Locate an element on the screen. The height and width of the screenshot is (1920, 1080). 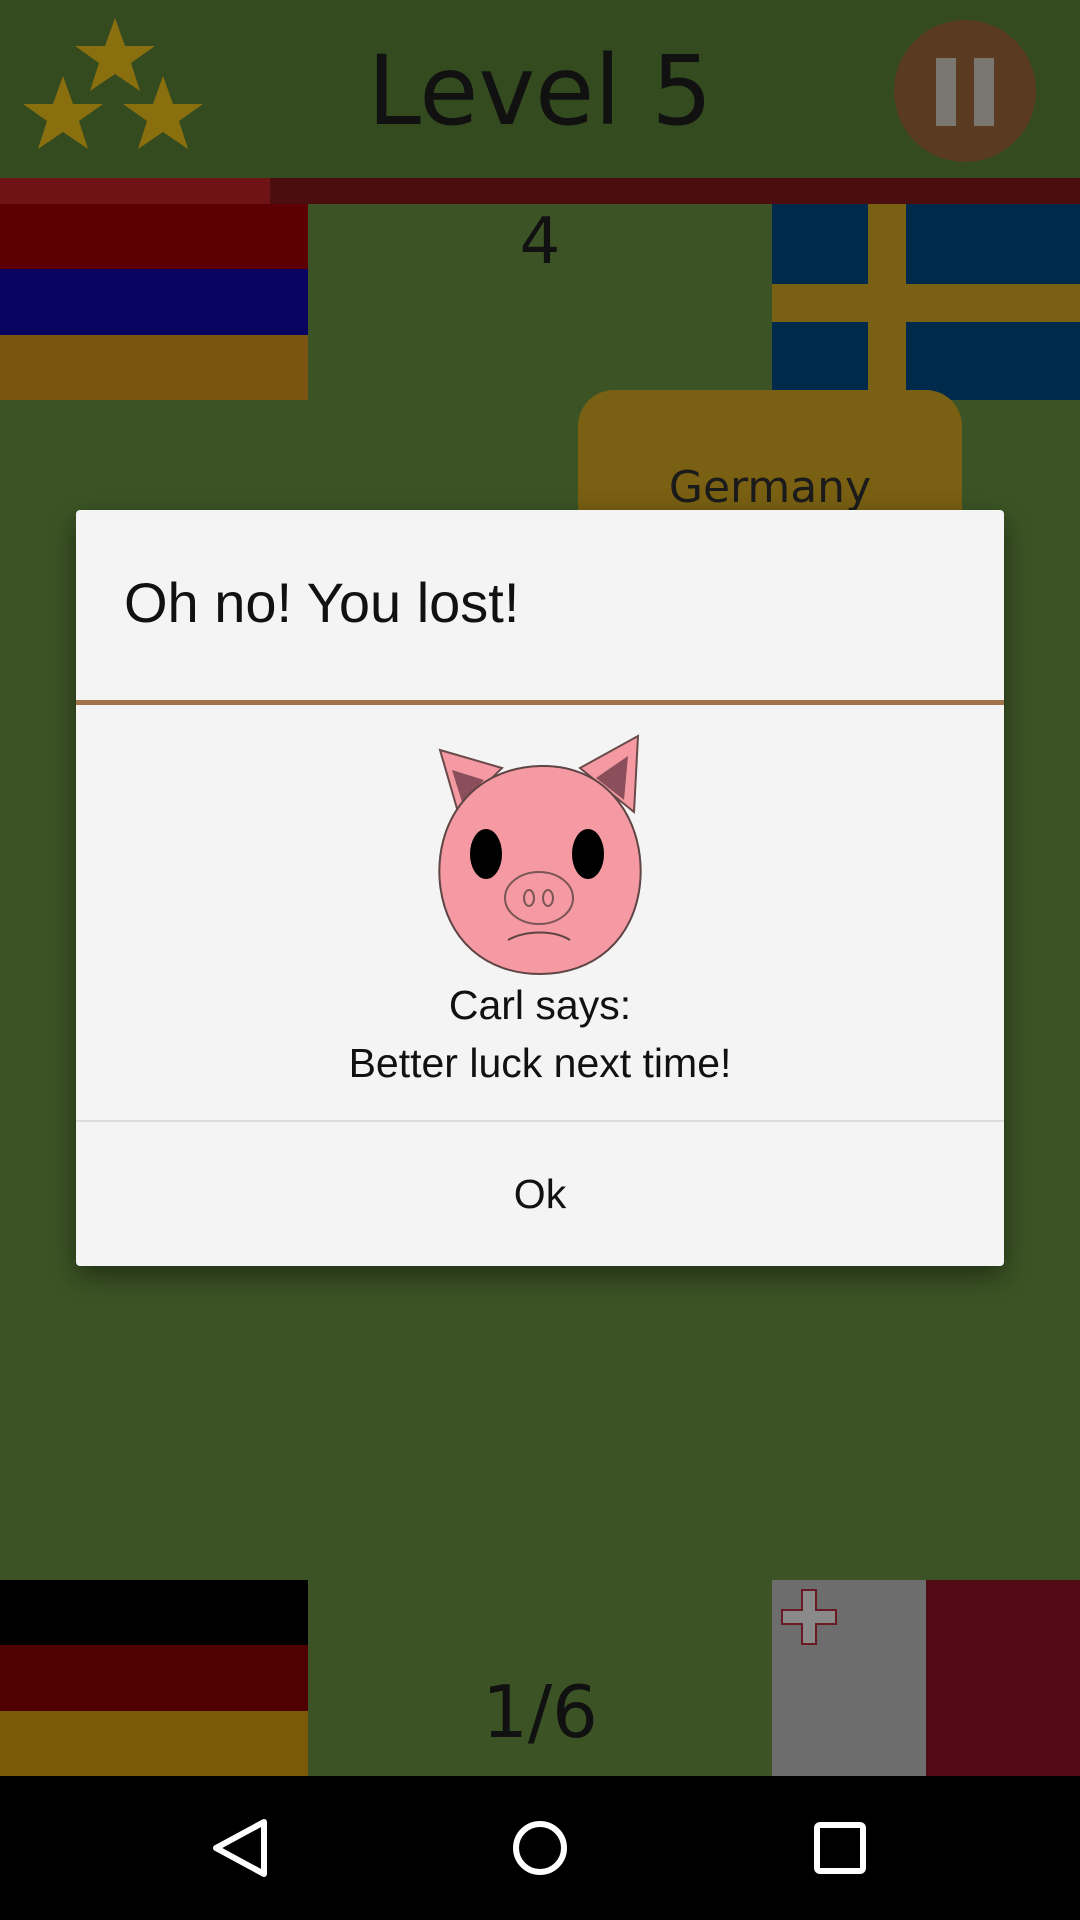
ok-button: Ok is located at coordinates (540, 1194).